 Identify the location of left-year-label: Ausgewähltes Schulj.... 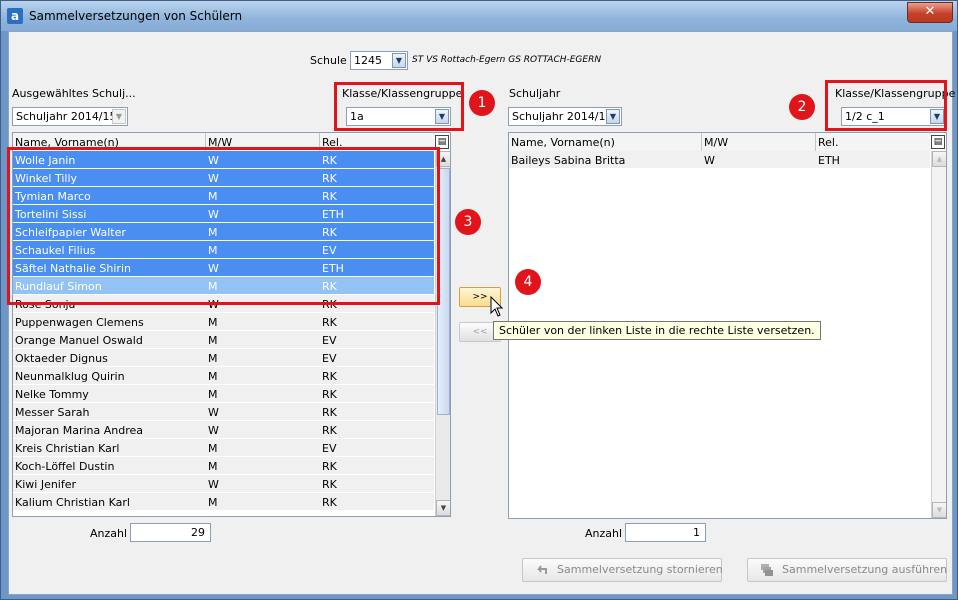
(74, 93).